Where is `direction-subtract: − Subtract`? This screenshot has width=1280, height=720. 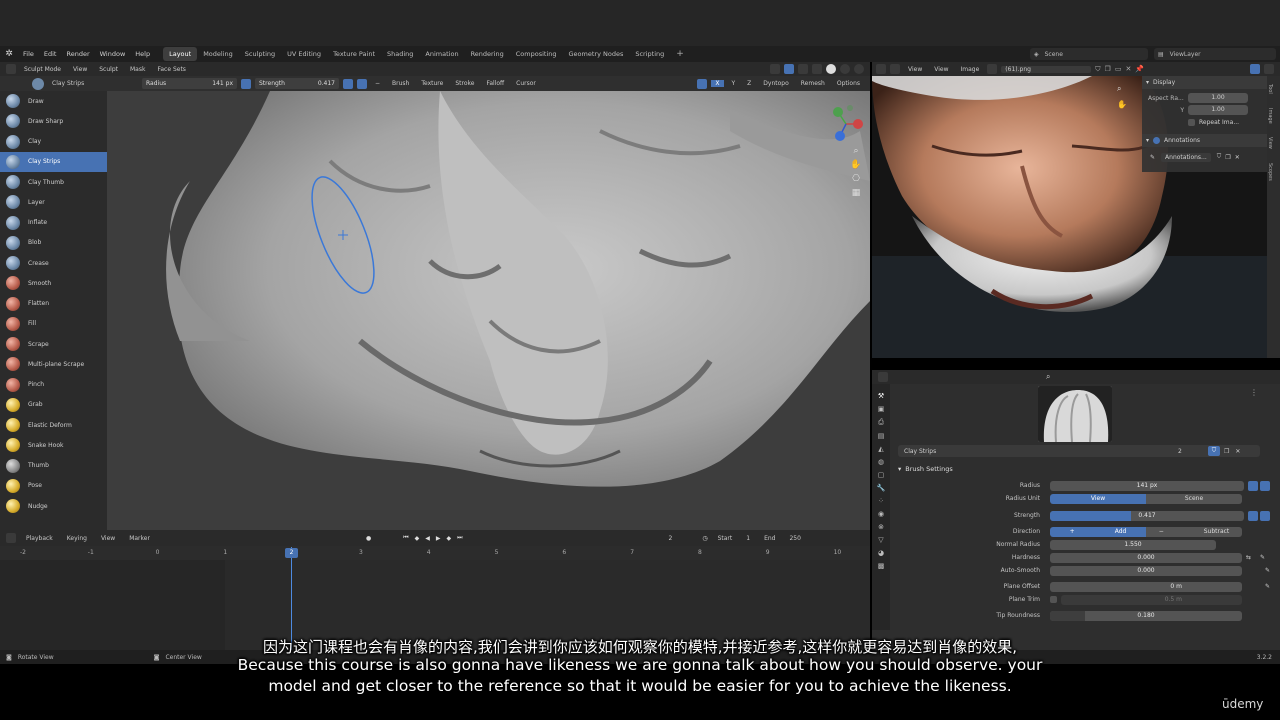 direction-subtract: − Subtract is located at coordinates (1194, 531).